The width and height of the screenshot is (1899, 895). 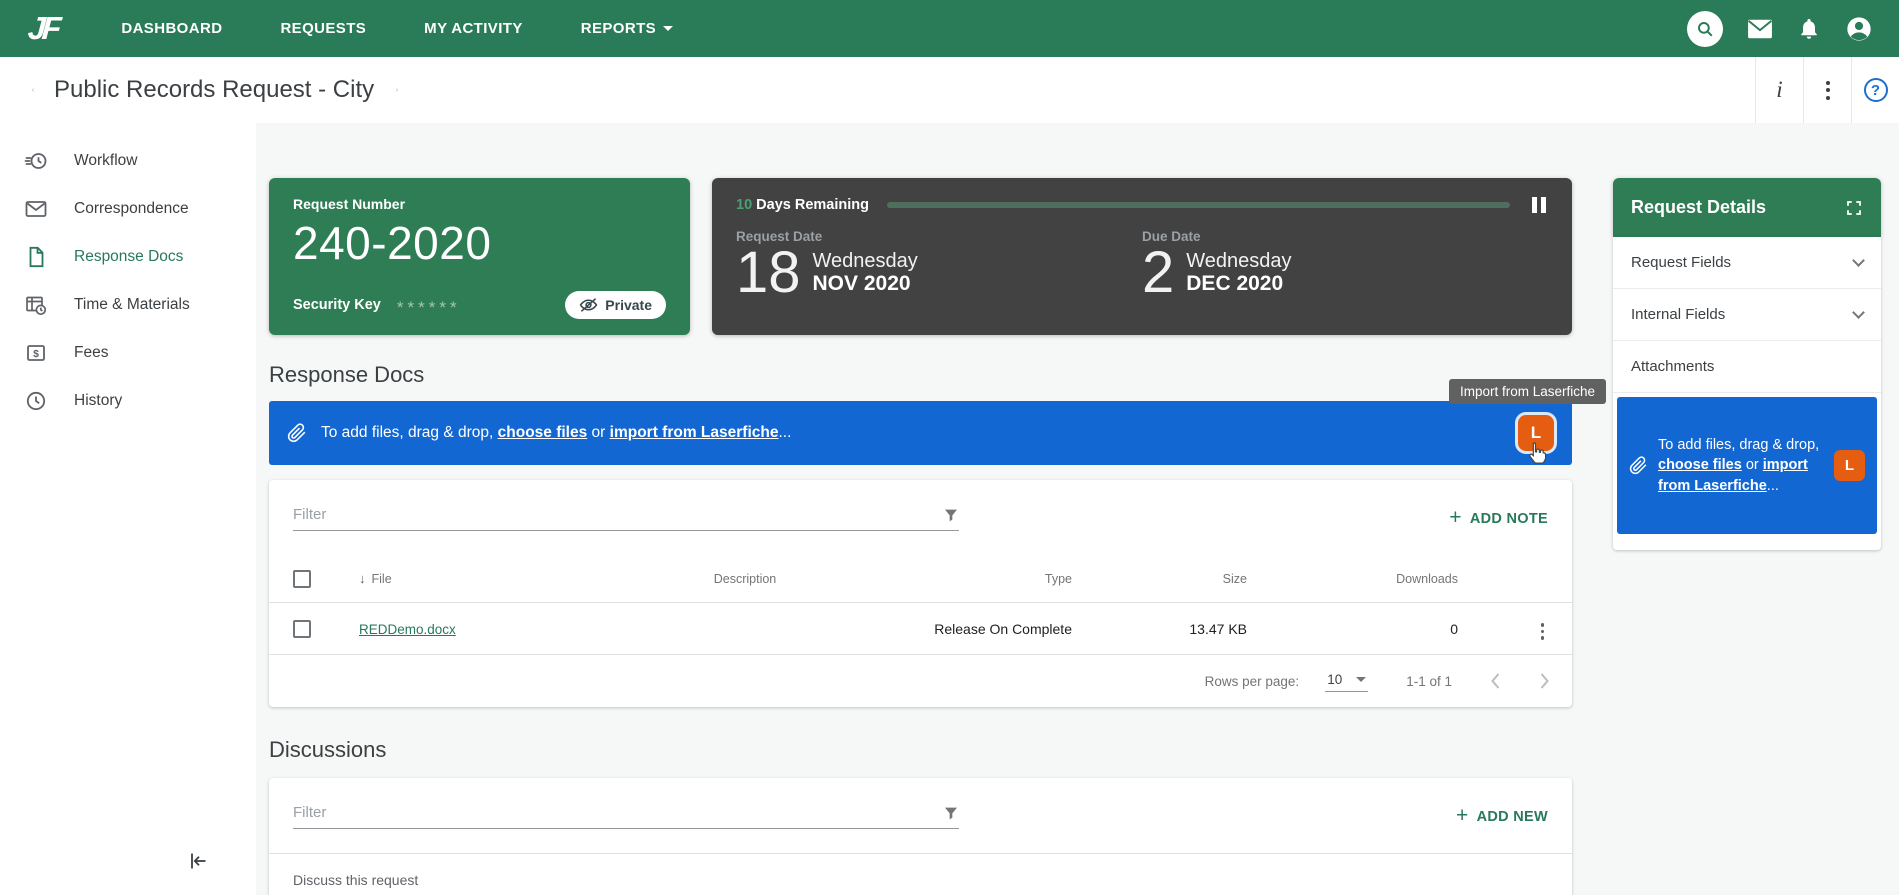 I want to click on row-checkbox, so click(x=302, y=628).